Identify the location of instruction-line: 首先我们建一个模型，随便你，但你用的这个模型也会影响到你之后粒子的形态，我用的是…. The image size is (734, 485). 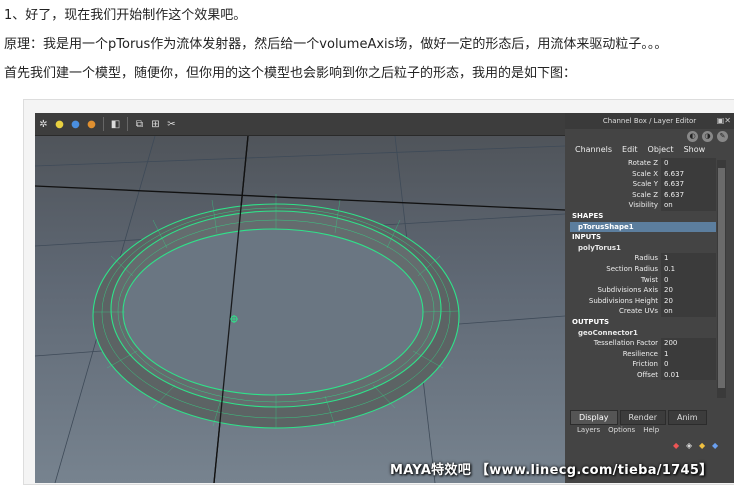
(290, 73).